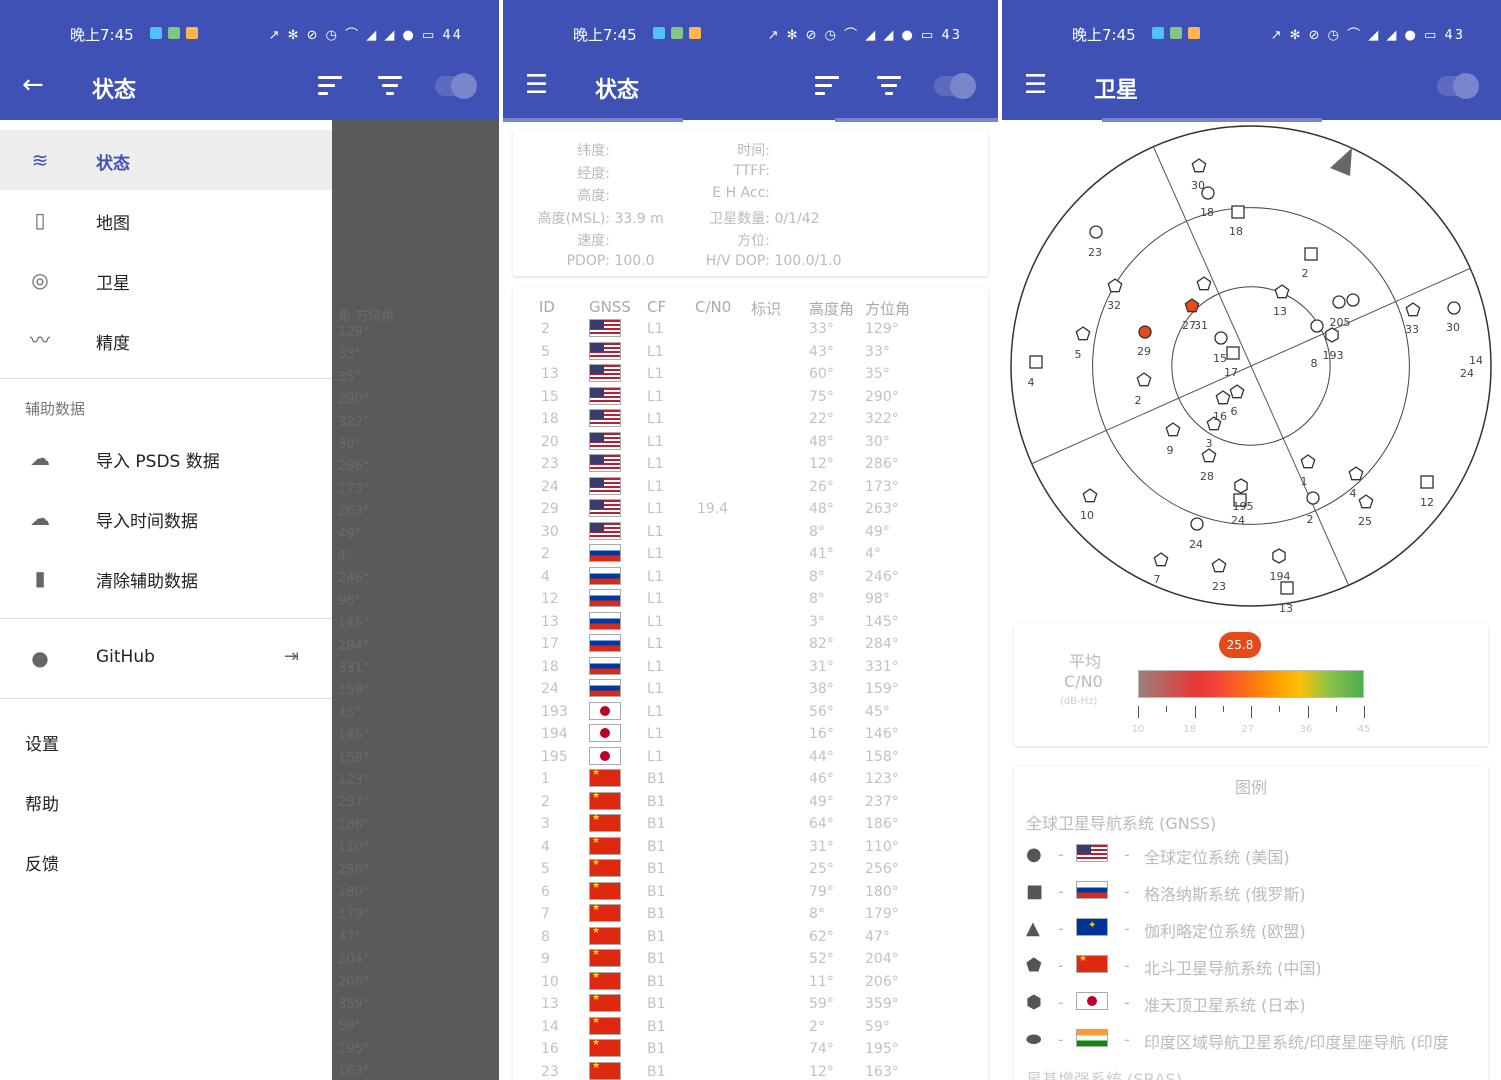 The height and width of the screenshot is (1080, 1501). Describe the element at coordinates (40, 220) in the screenshot. I see `map-icon: ▯` at that location.